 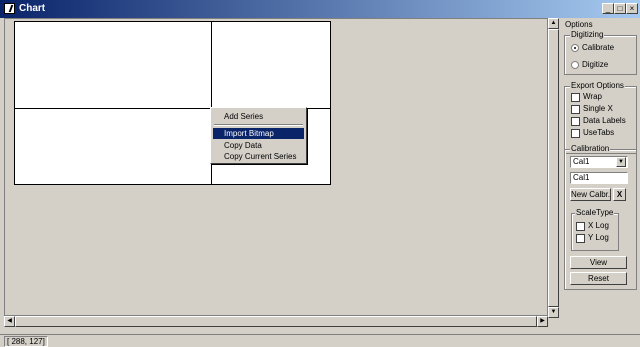 What do you see at coordinates (9, 8) in the screenshot?
I see `app-icon` at bounding box center [9, 8].